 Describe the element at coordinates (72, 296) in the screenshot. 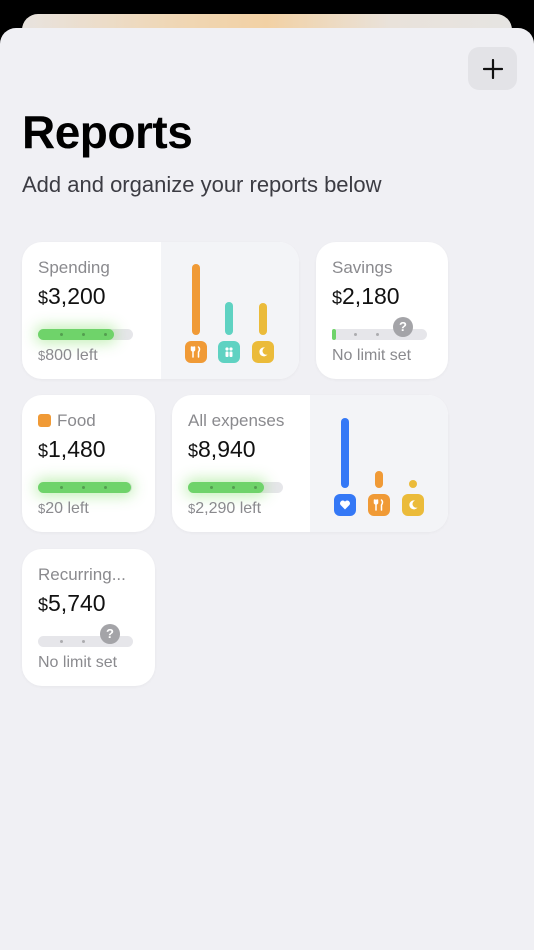

I see `card-amount: $3,200` at that location.